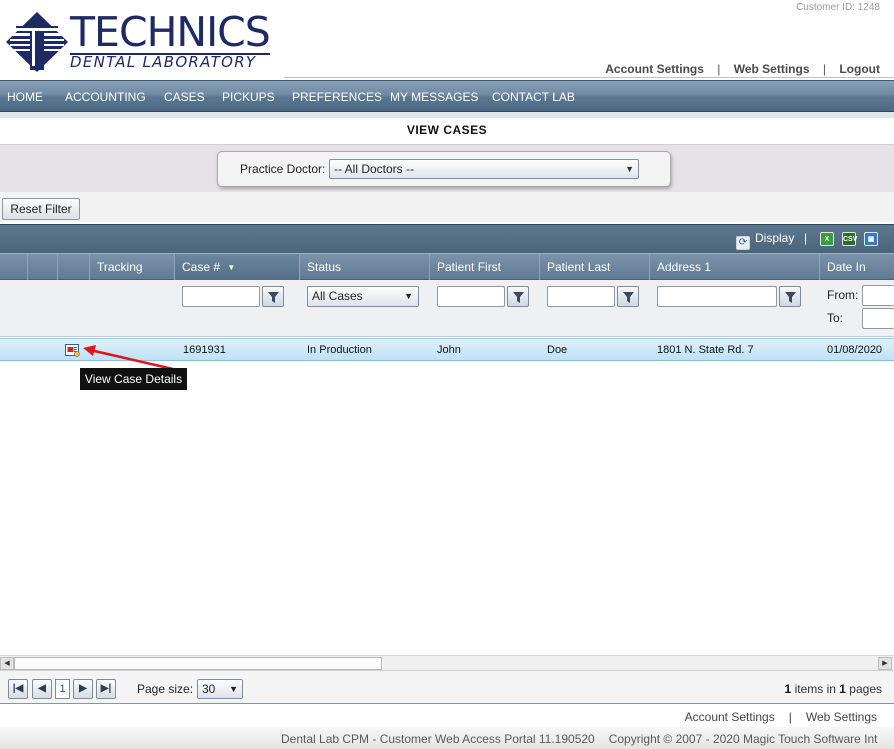  What do you see at coordinates (595, 267) in the screenshot?
I see `col-header-patient-last: Patient Last` at bounding box center [595, 267].